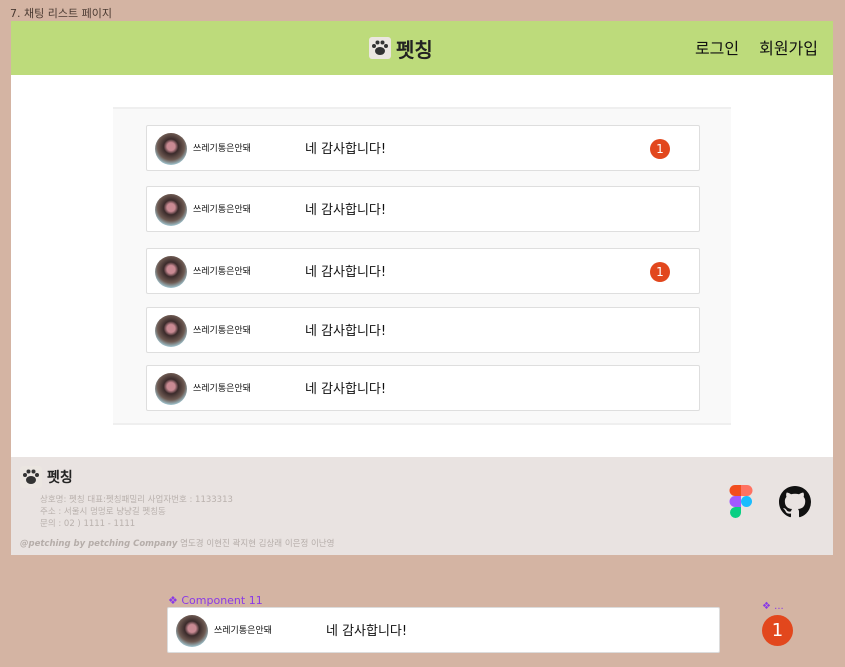 The height and width of the screenshot is (667, 845). Describe the element at coordinates (103, 512) in the screenshot. I see `footer-info-line: 주소 : 서울시 멍멍로 냥냥길 펫칭동` at that location.